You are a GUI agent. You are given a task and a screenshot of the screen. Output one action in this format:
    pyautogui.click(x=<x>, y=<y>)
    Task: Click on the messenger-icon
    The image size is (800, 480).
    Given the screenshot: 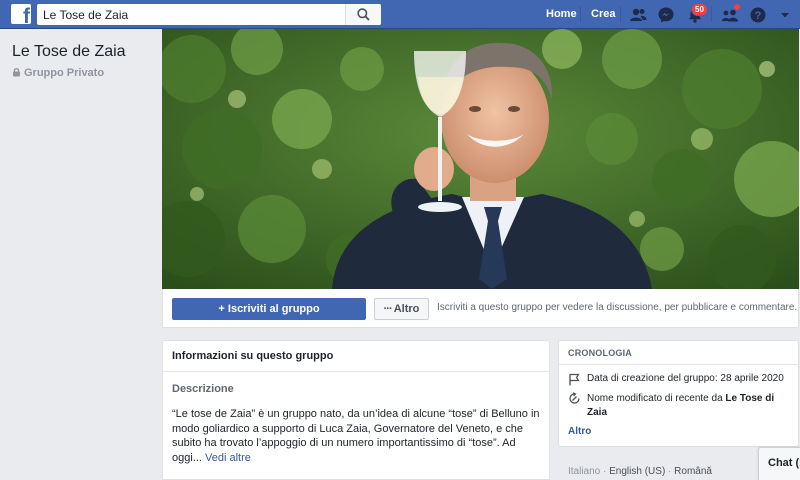 What is the action you would take?
    pyautogui.click(x=666, y=15)
    